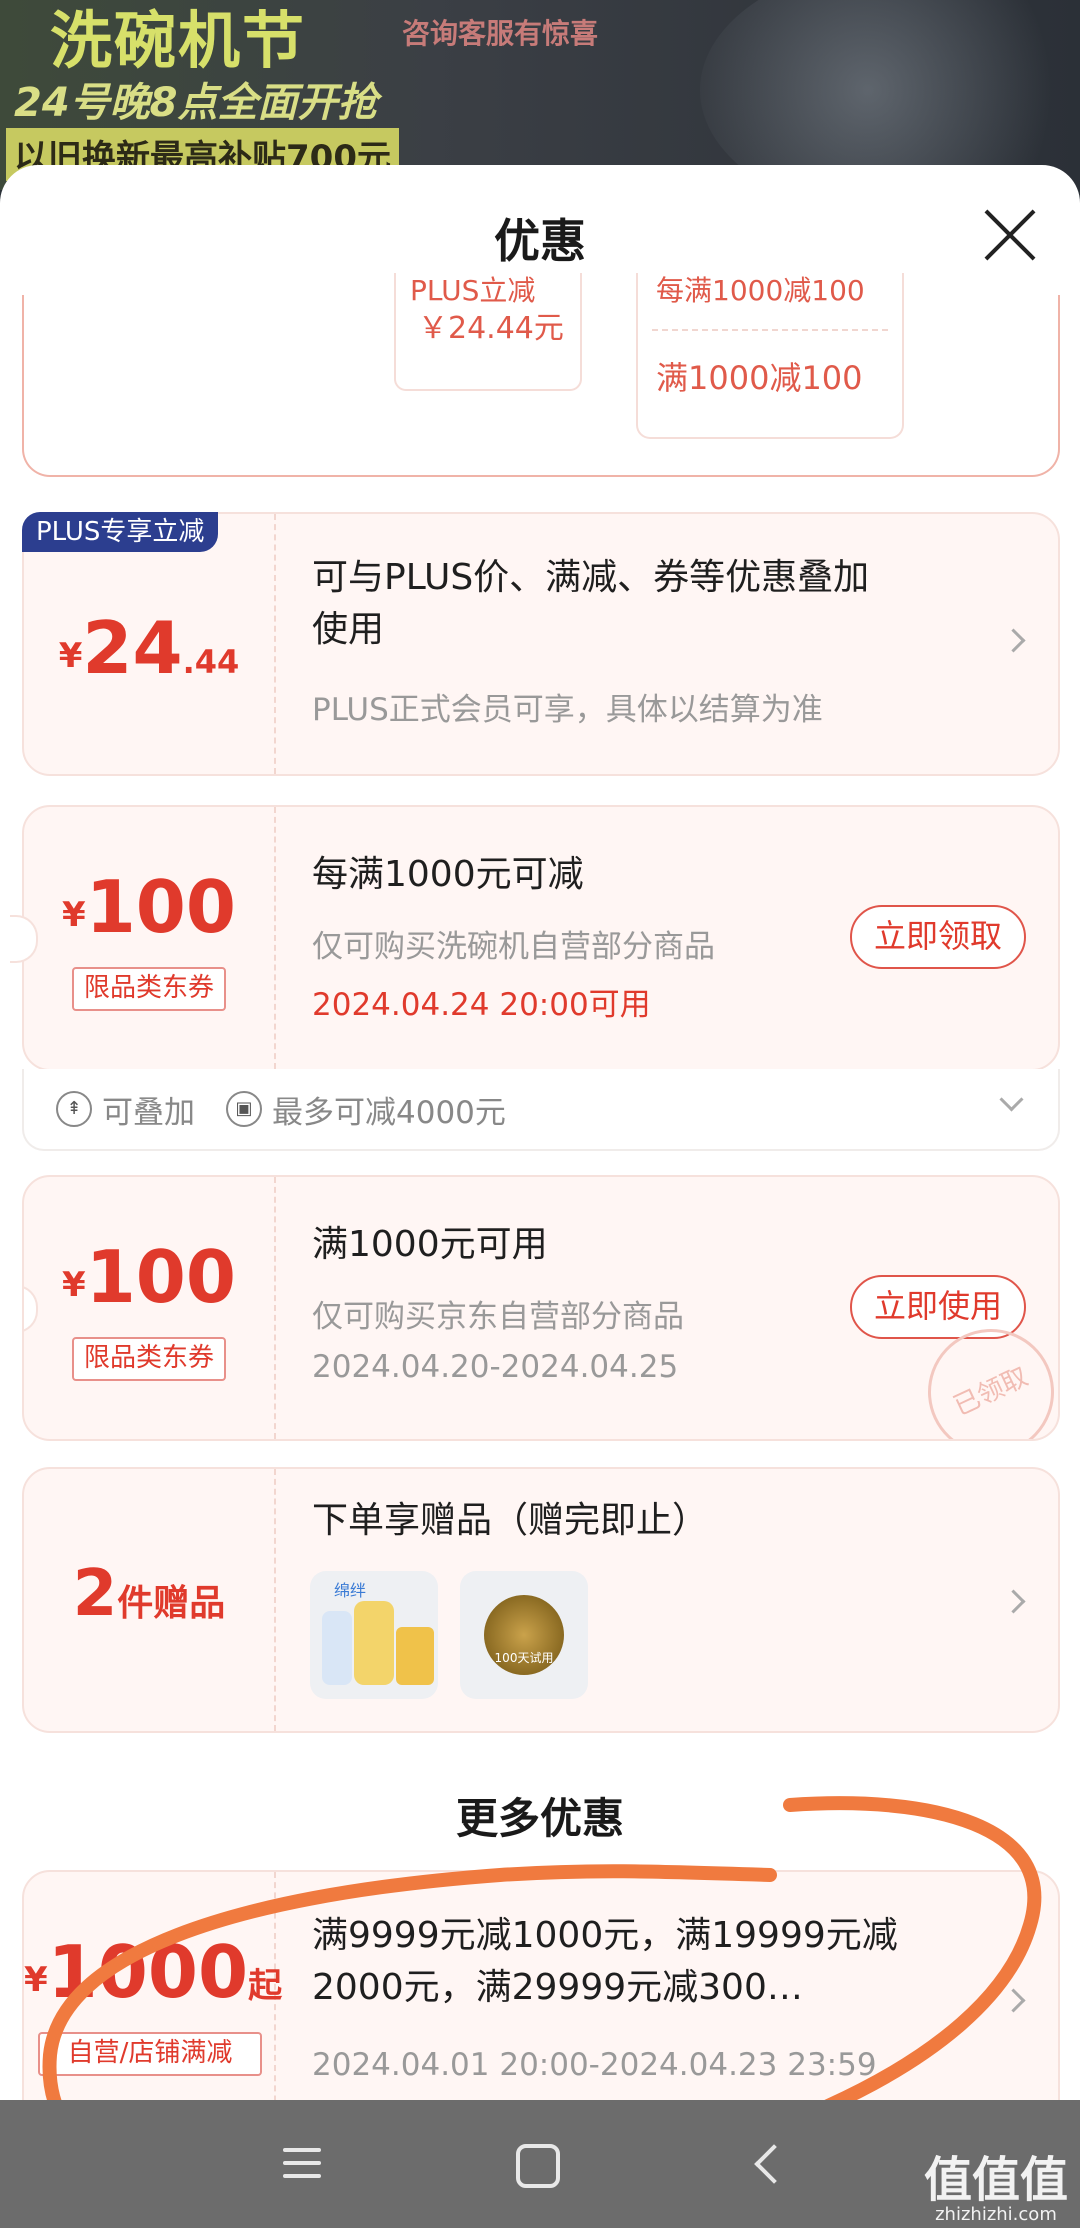 This screenshot has width=1080, height=2228. I want to click on system-nav-bar: 值值值 zhizhizhi.com, so click(540, 2164).